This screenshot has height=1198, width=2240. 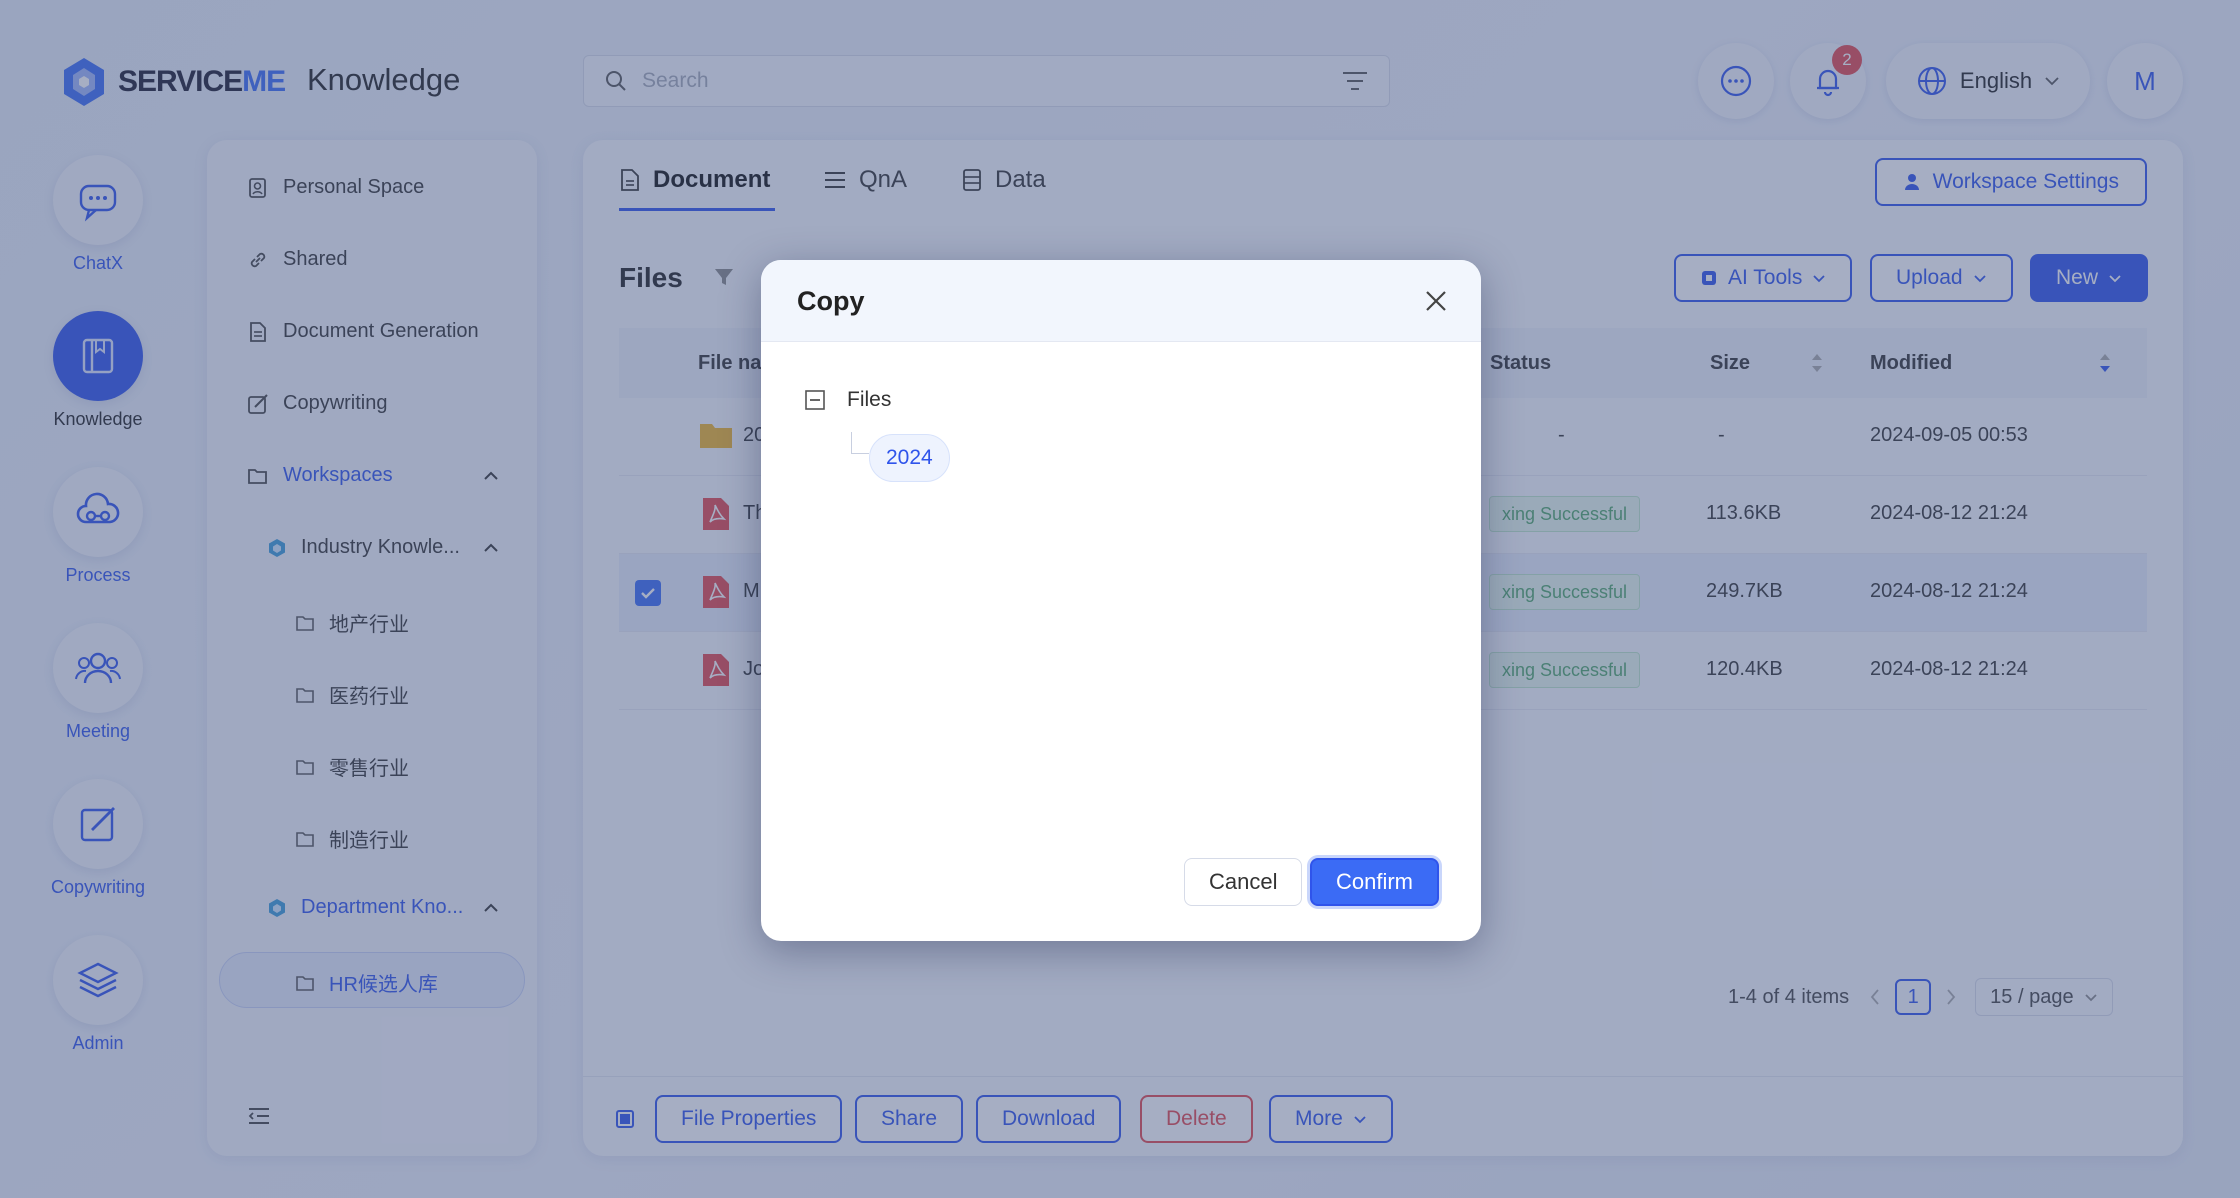 I want to click on dialog-title: Copy, so click(x=831, y=301).